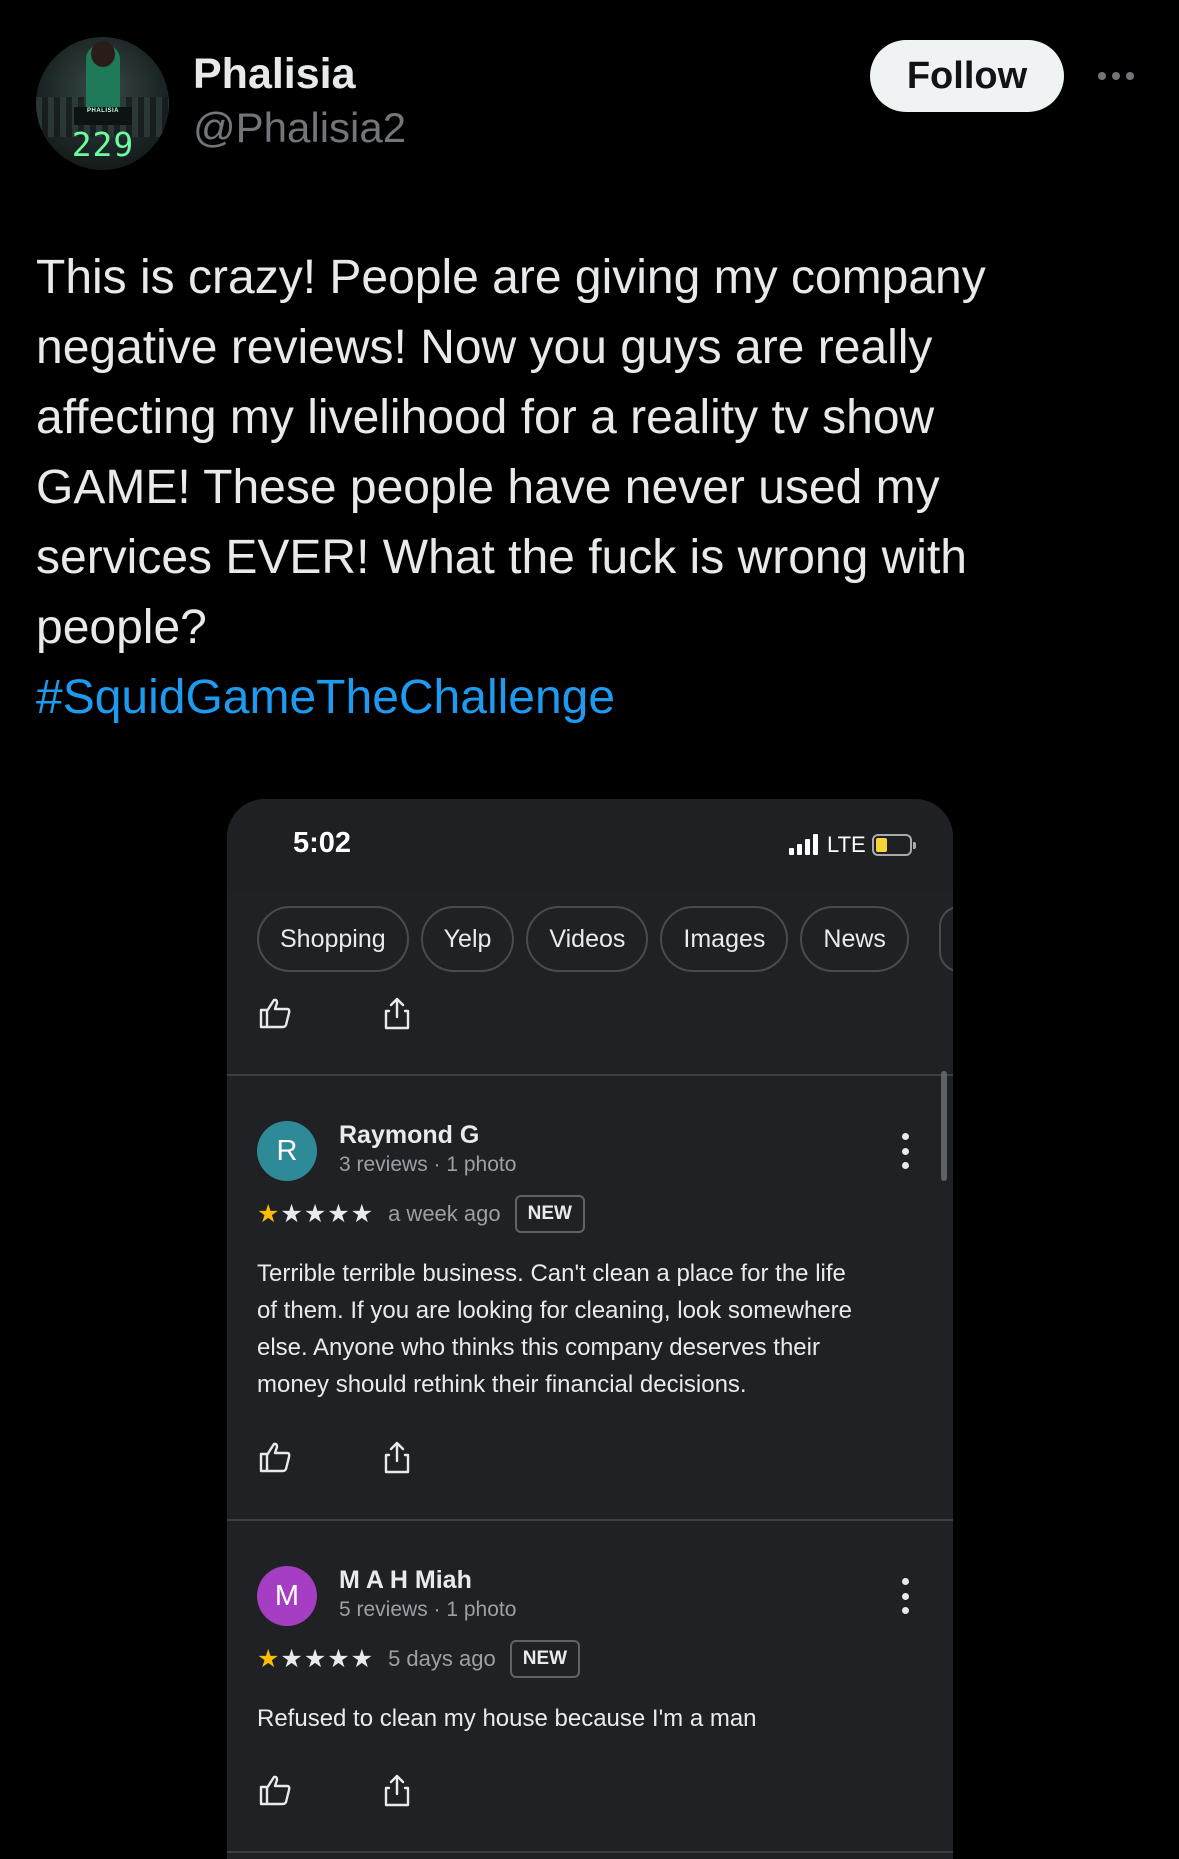 The image size is (1179, 1859). What do you see at coordinates (428, 1164) in the screenshot?
I see `reviewer-meta: 3 reviews · 1 photo` at bounding box center [428, 1164].